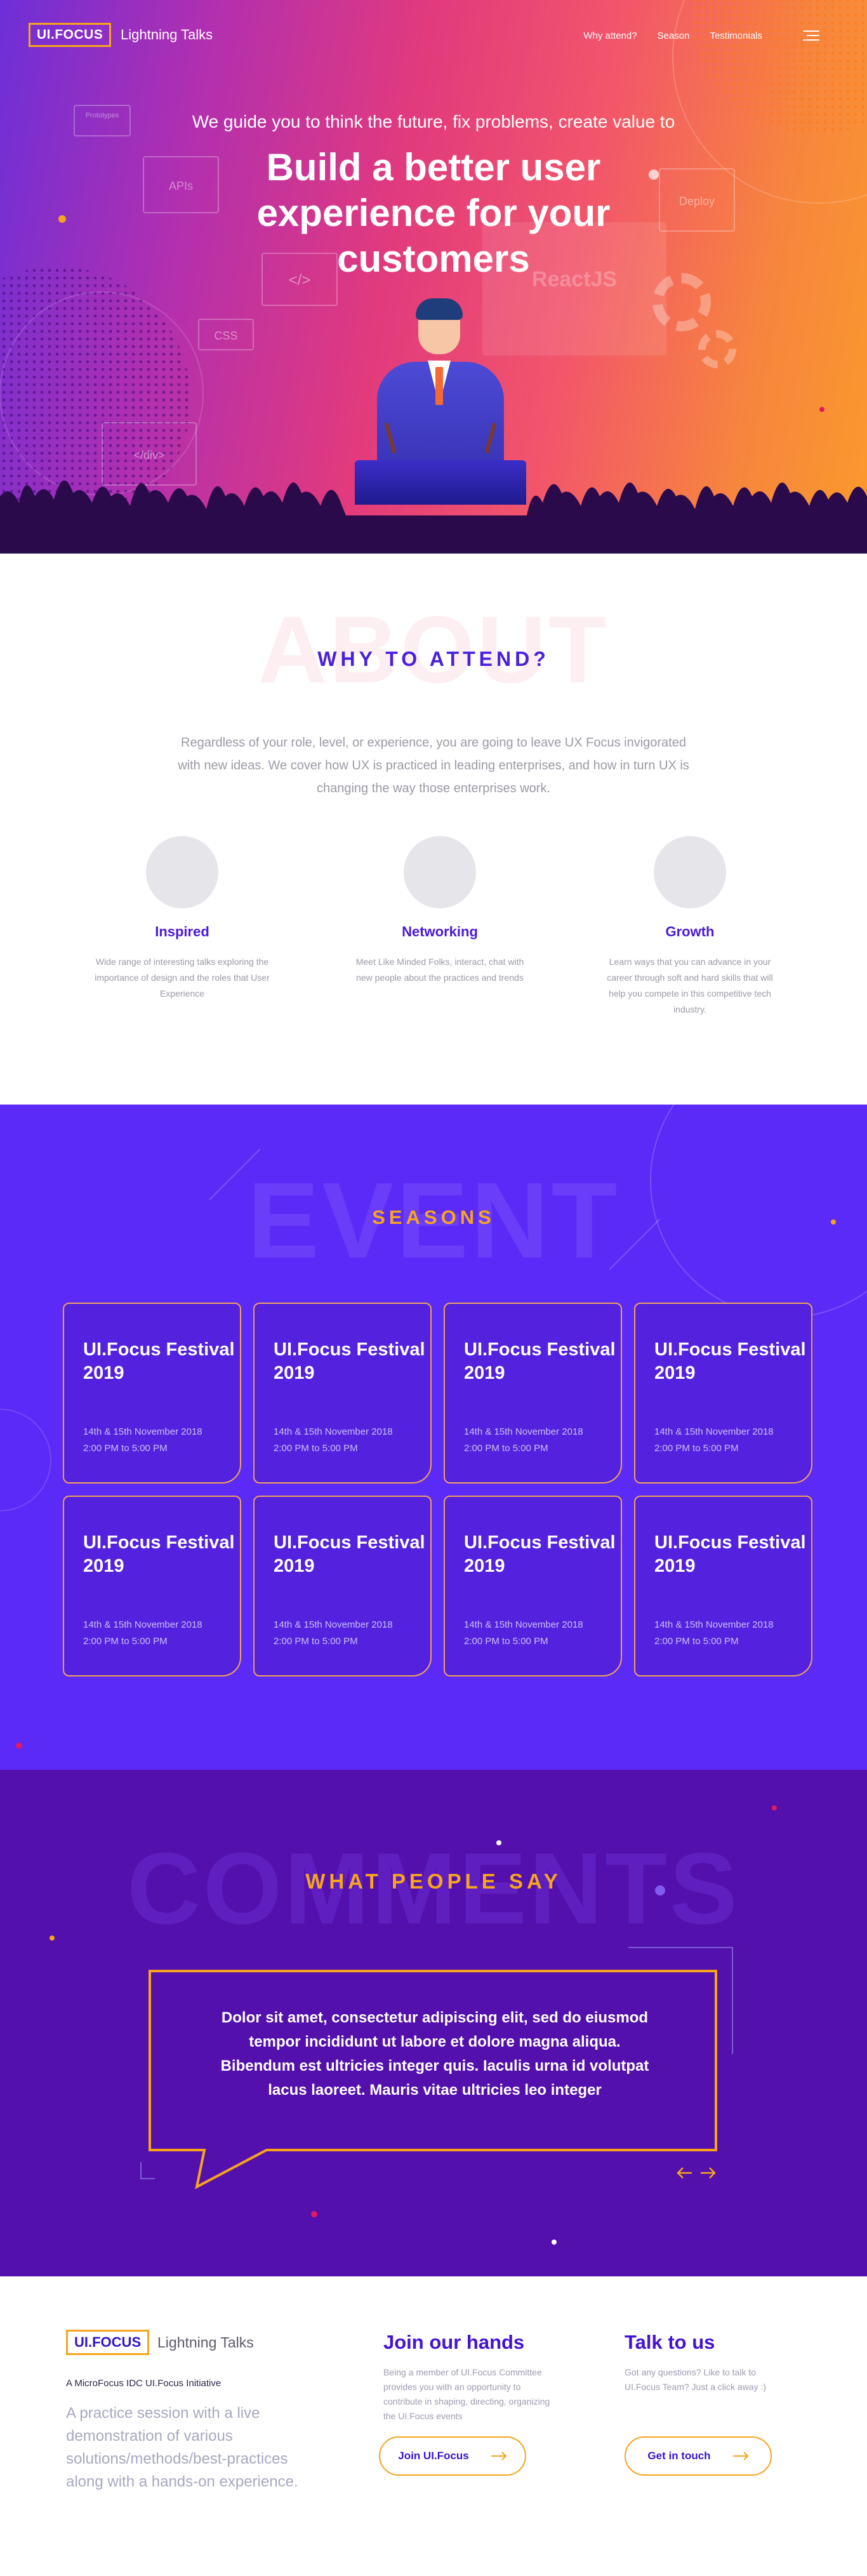 The height and width of the screenshot is (2576, 867). What do you see at coordinates (440, 931) in the screenshot?
I see `feature-title: Networking` at bounding box center [440, 931].